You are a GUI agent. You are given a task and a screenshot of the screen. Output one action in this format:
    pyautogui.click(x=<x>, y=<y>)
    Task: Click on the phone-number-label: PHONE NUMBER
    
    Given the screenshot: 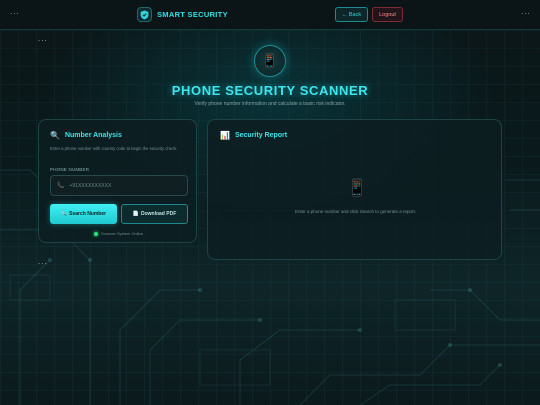 What is the action you would take?
    pyautogui.click(x=70, y=169)
    